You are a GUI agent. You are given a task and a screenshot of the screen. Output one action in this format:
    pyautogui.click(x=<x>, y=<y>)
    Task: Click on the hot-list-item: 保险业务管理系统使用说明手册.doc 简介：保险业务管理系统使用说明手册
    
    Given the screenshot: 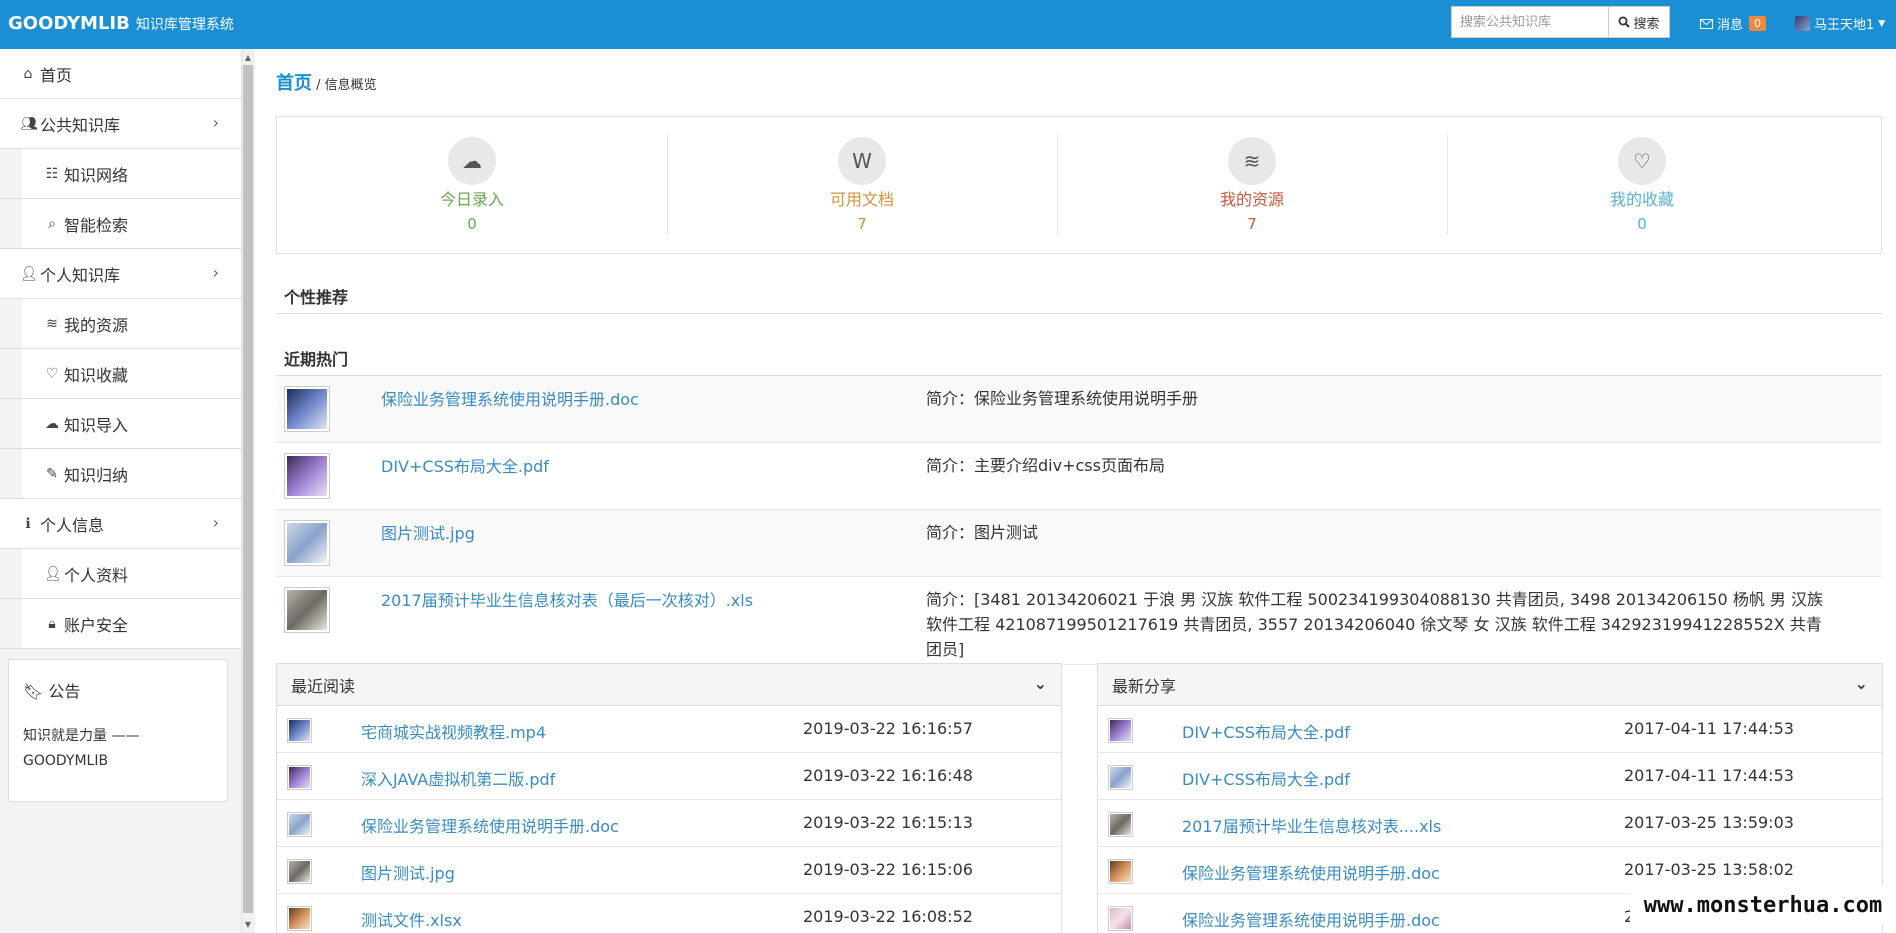 What is the action you would take?
    pyautogui.click(x=1079, y=409)
    